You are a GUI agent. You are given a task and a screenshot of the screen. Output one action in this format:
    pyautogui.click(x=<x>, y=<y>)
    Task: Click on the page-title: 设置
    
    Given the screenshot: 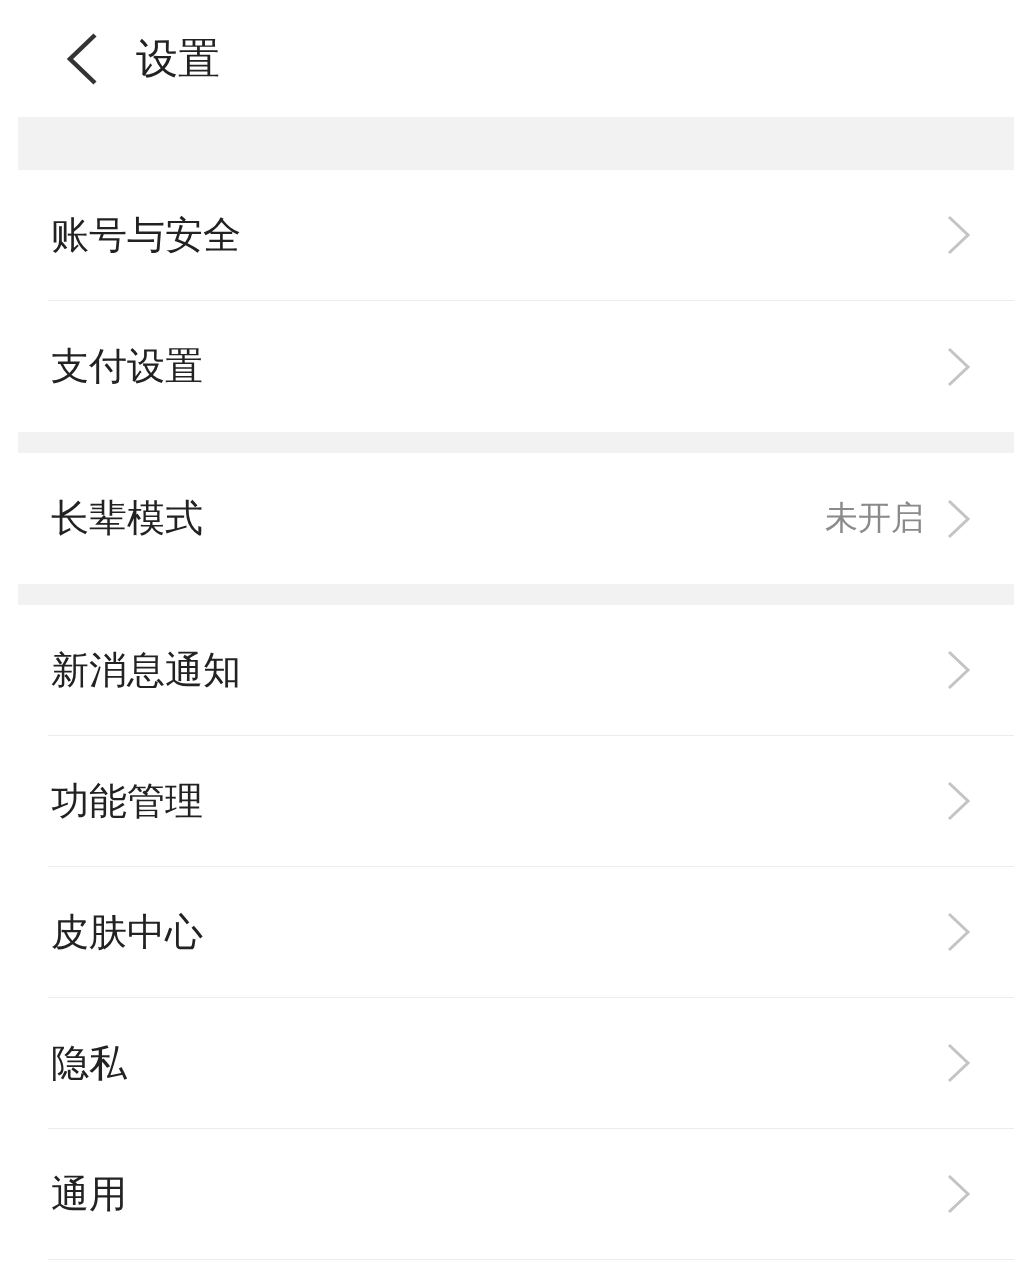 What is the action you would take?
    pyautogui.click(x=178, y=58)
    